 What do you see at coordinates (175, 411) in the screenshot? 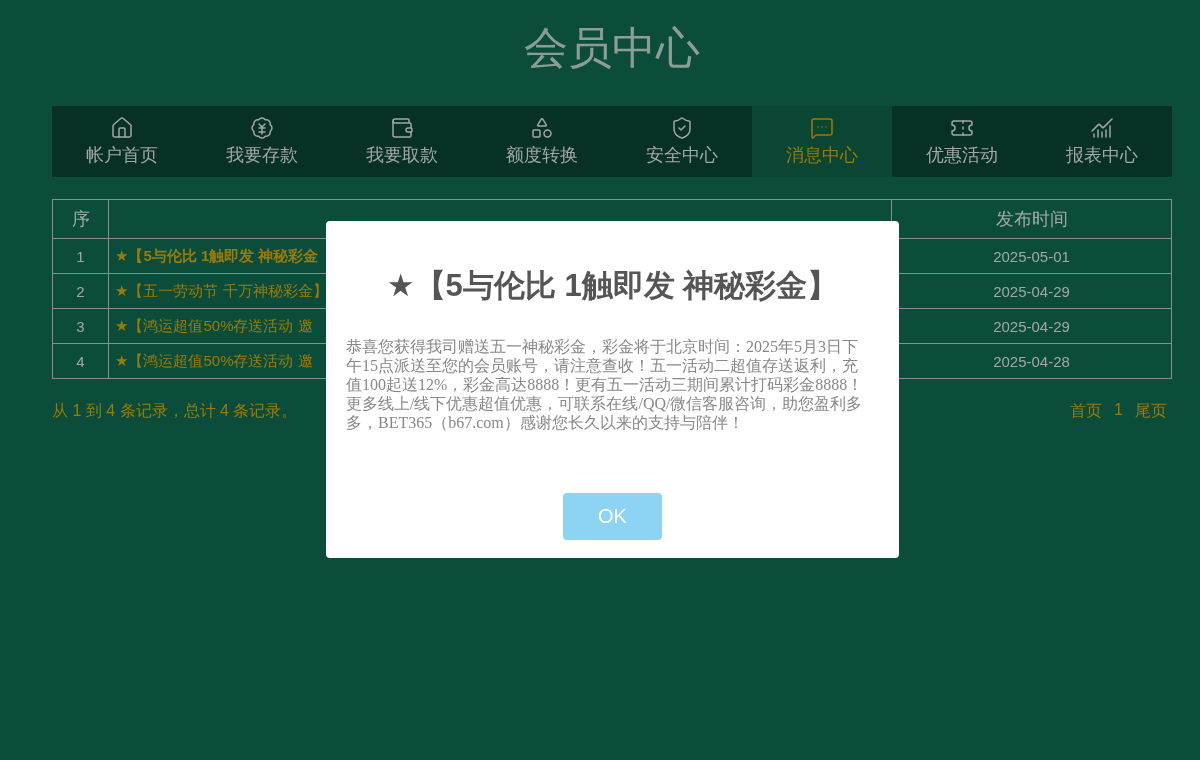
I see `record-summary: 从 1 到 4 条记录，总计 4 条记录。` at bounding box center [175, 411].